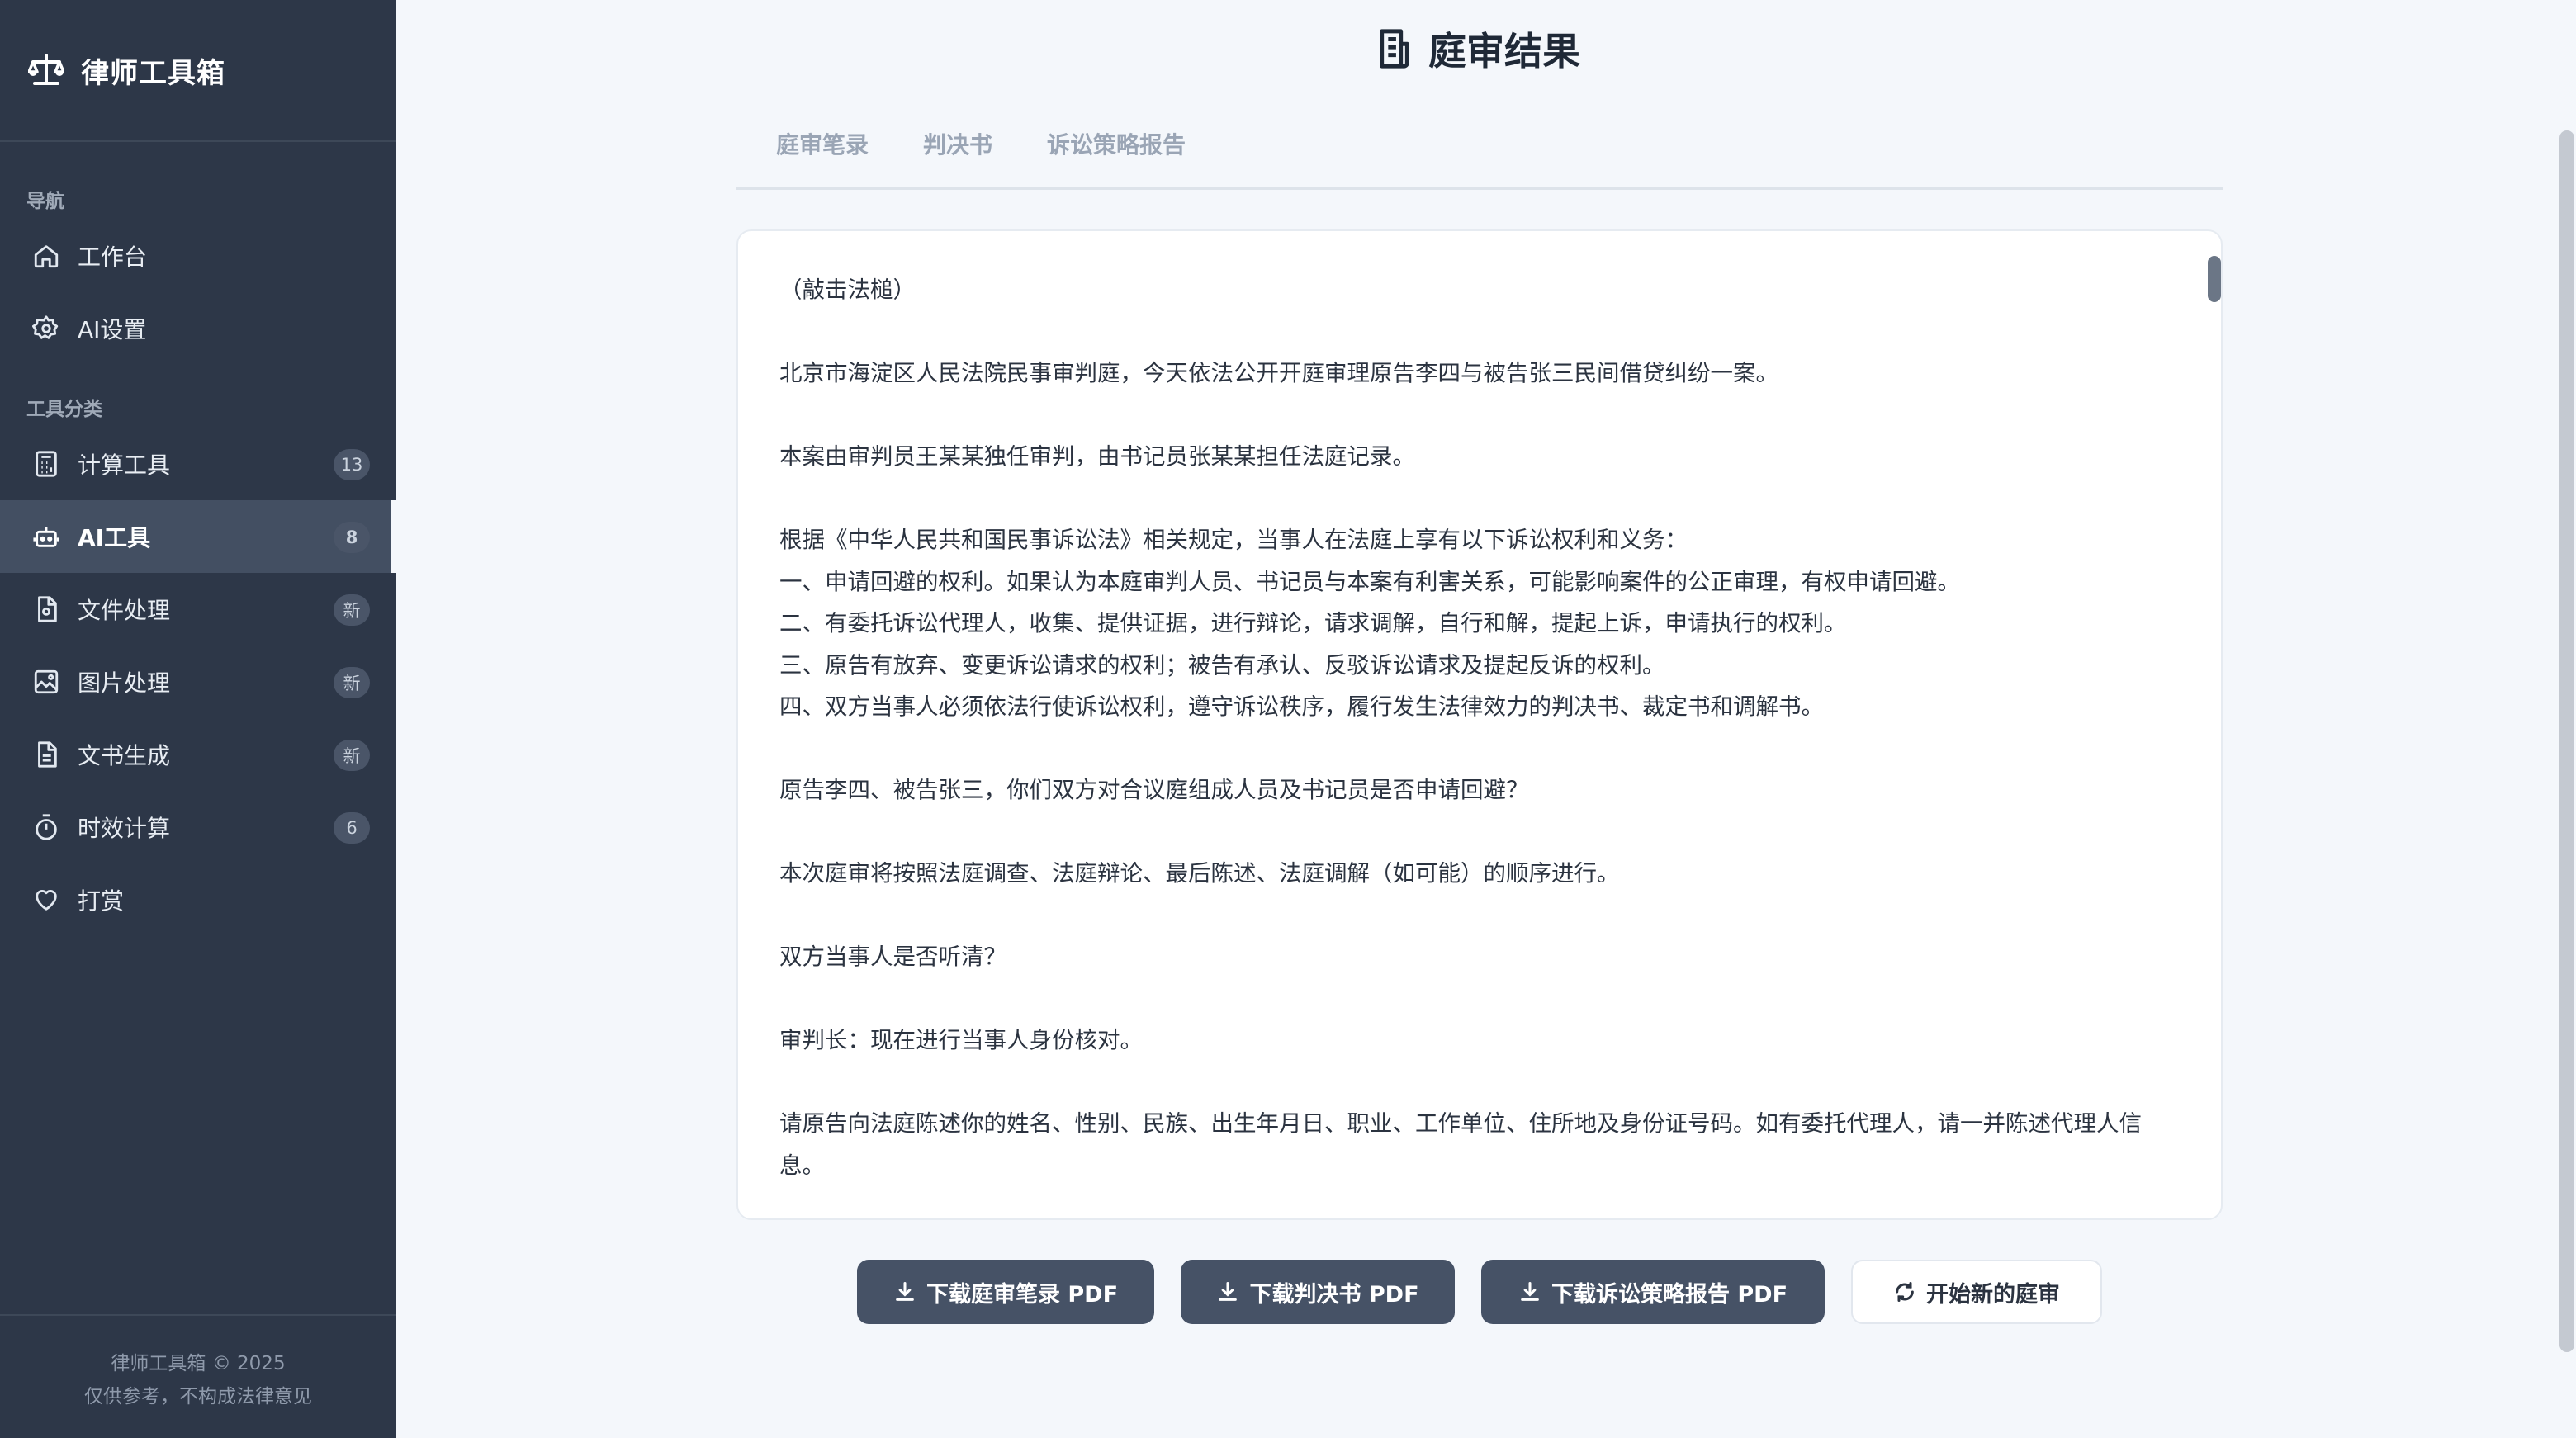  I want to click on transcript-line: 审判长：现在进行当事人身份核对。, so click(961, 1040).